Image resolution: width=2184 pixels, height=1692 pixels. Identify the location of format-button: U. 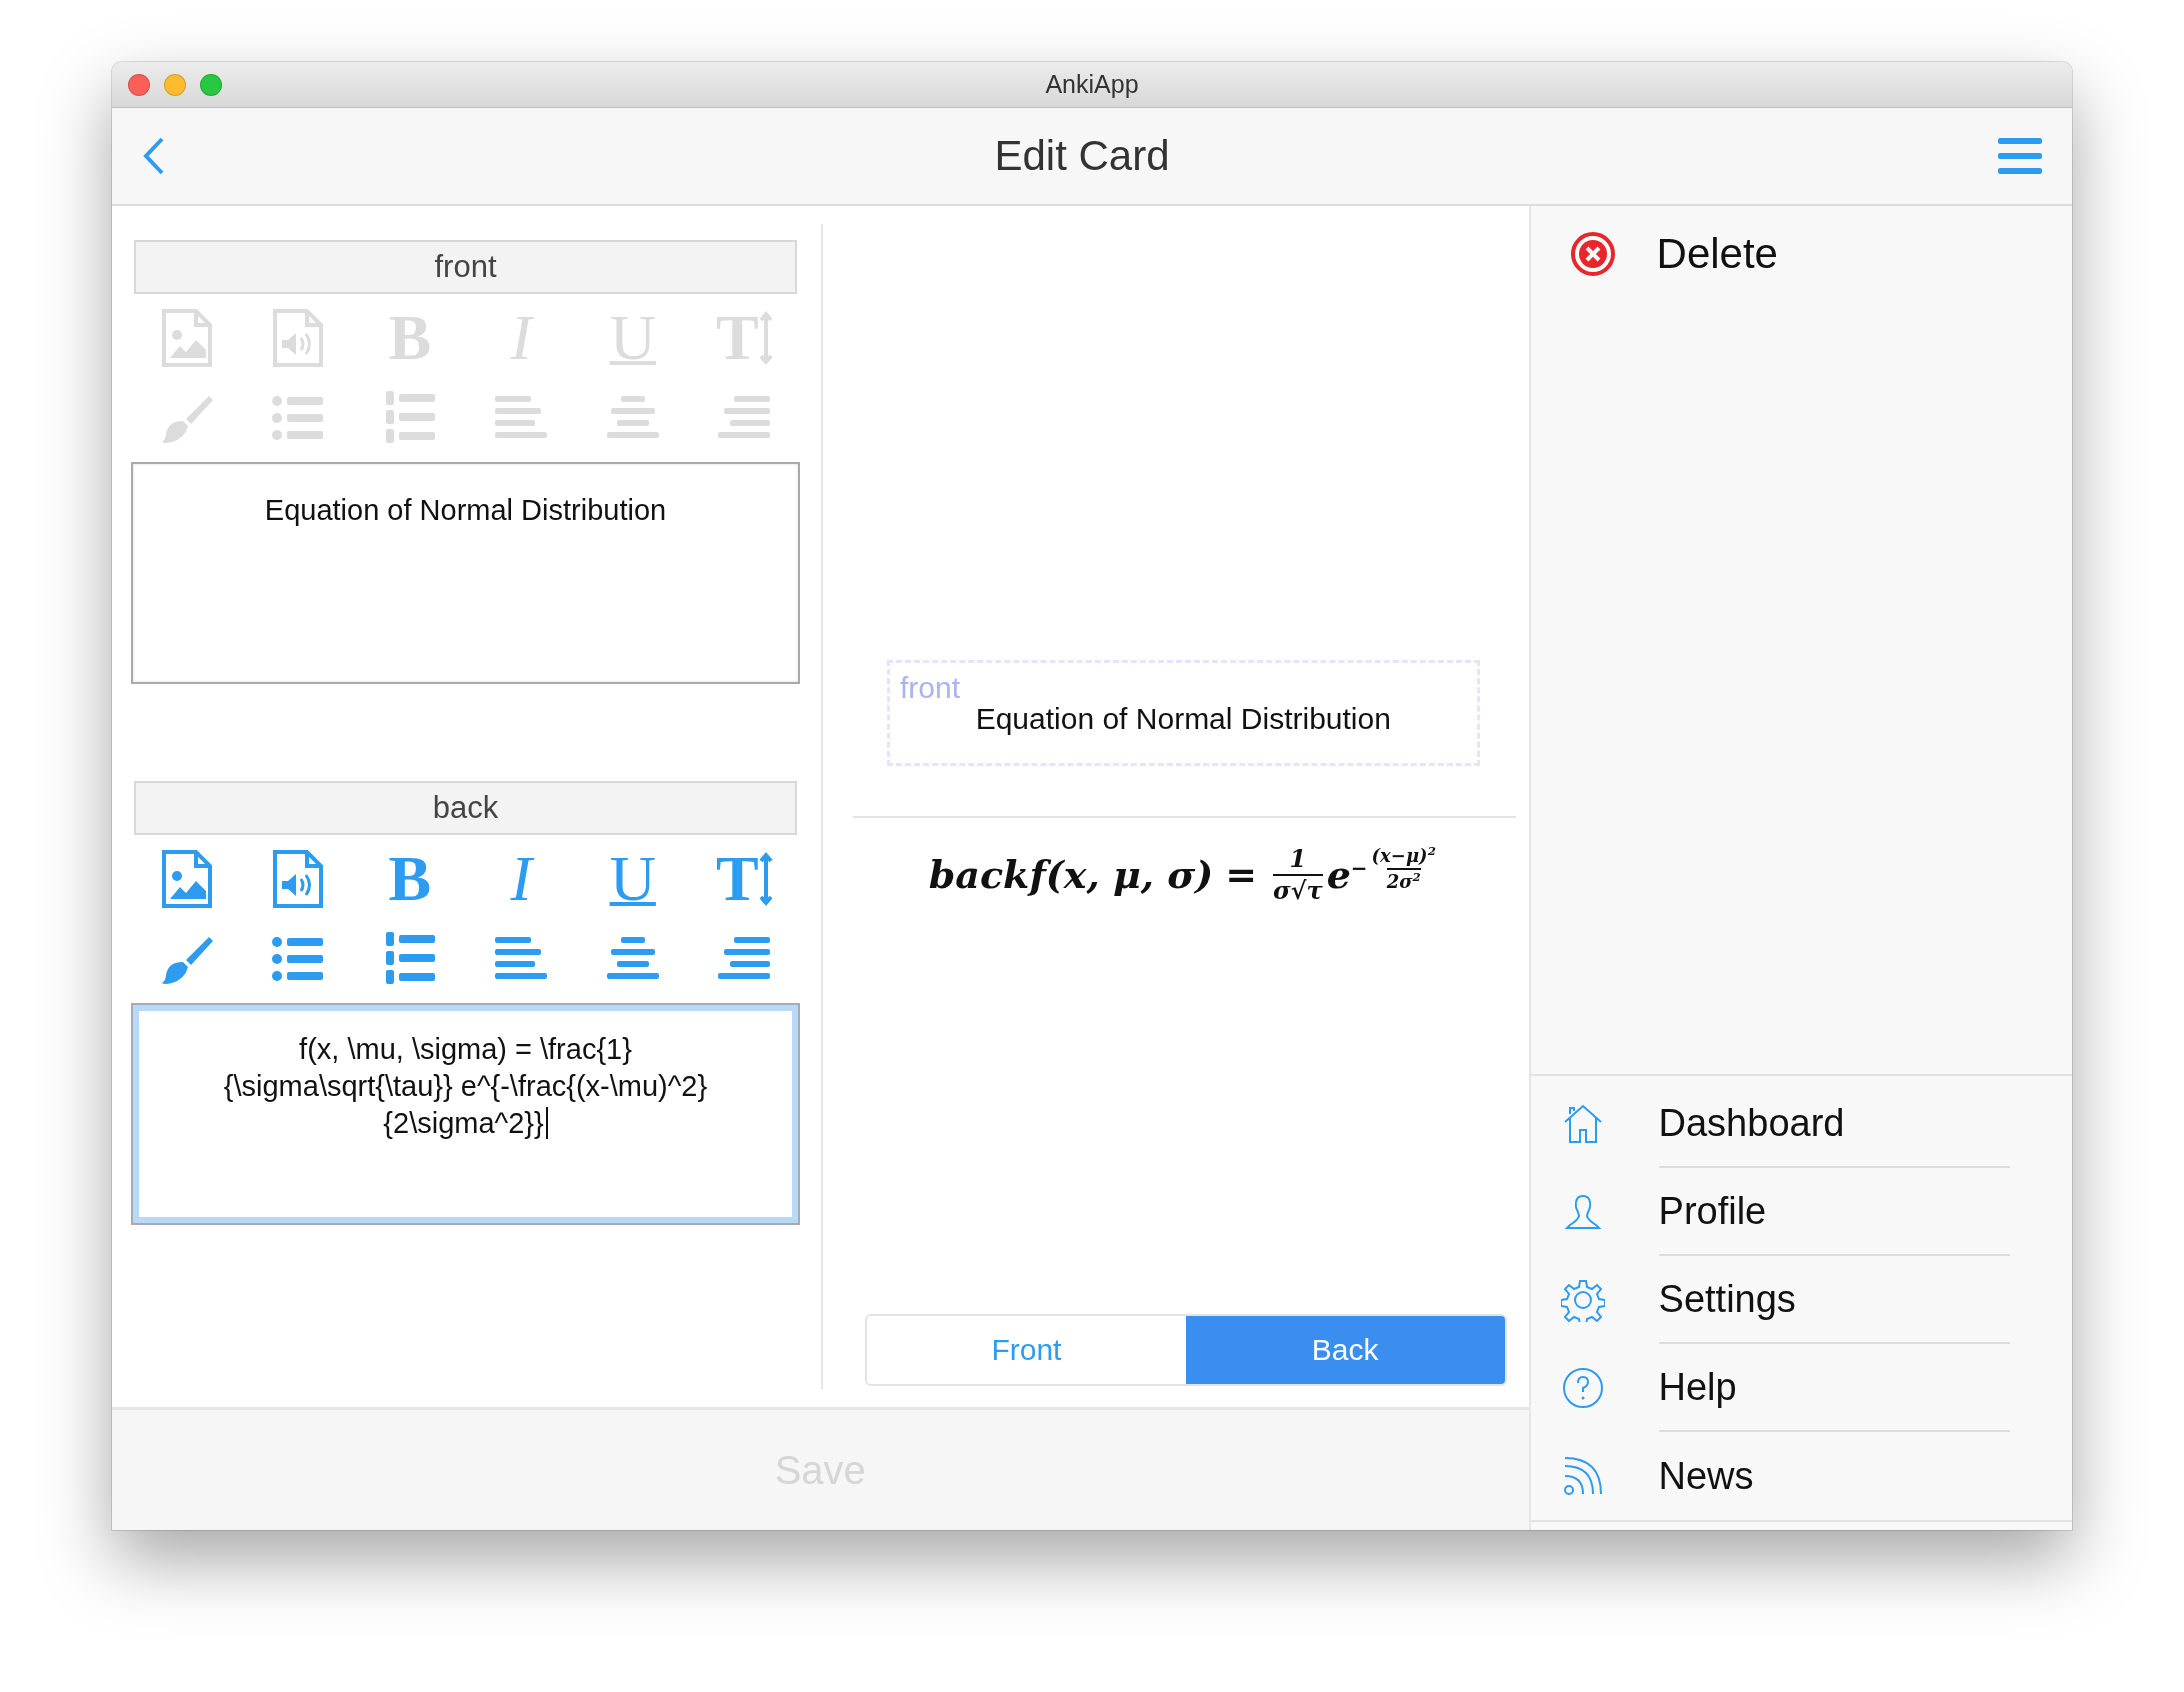
(632, 879).